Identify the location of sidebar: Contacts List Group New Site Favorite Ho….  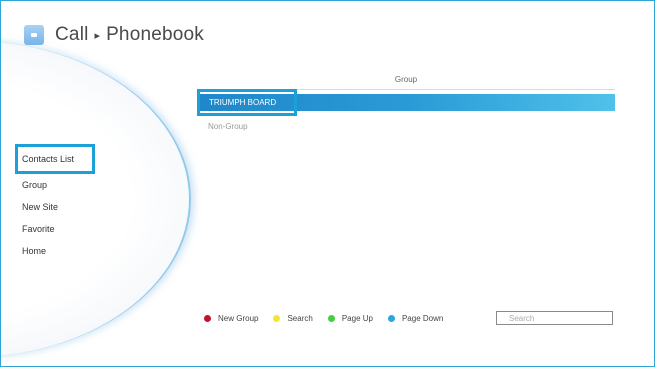
(110, 202).